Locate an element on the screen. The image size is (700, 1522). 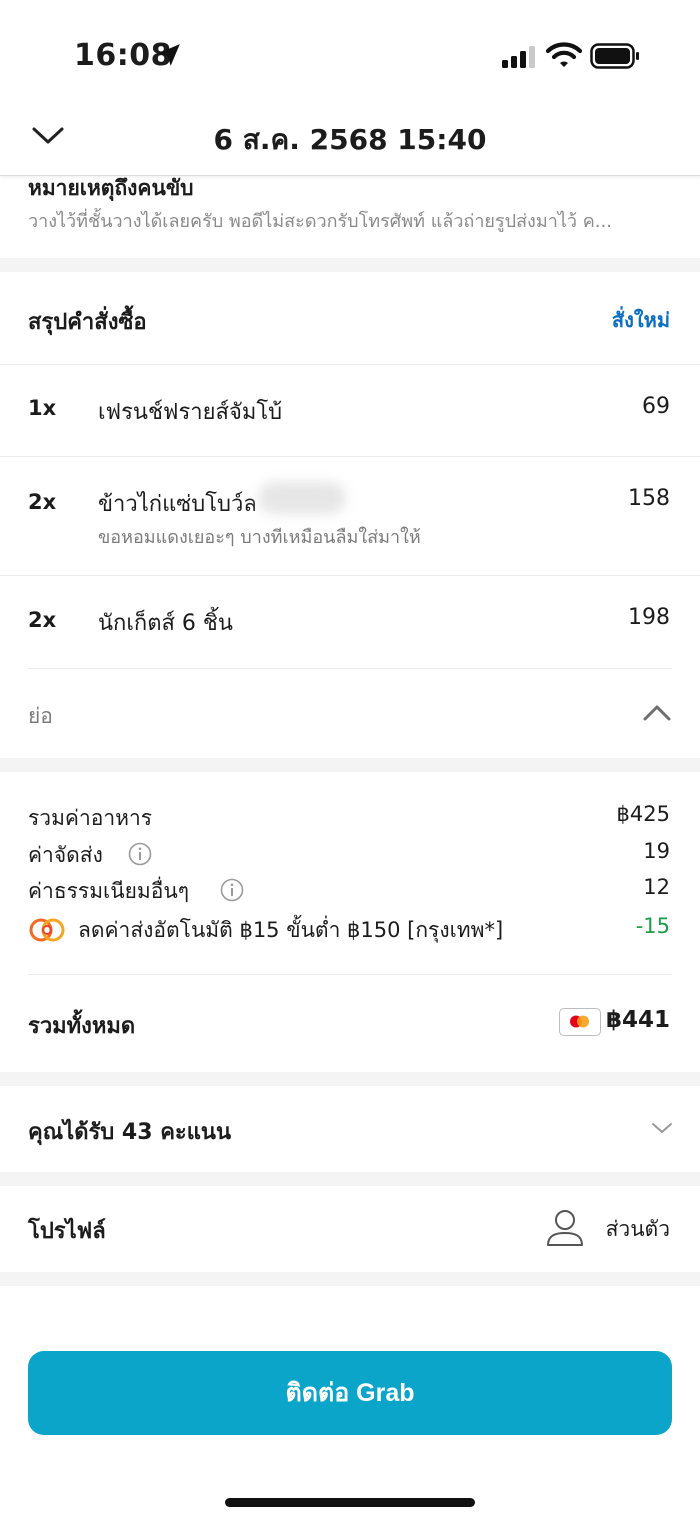
chevron-up-icon is located at coordinates (657, 715).